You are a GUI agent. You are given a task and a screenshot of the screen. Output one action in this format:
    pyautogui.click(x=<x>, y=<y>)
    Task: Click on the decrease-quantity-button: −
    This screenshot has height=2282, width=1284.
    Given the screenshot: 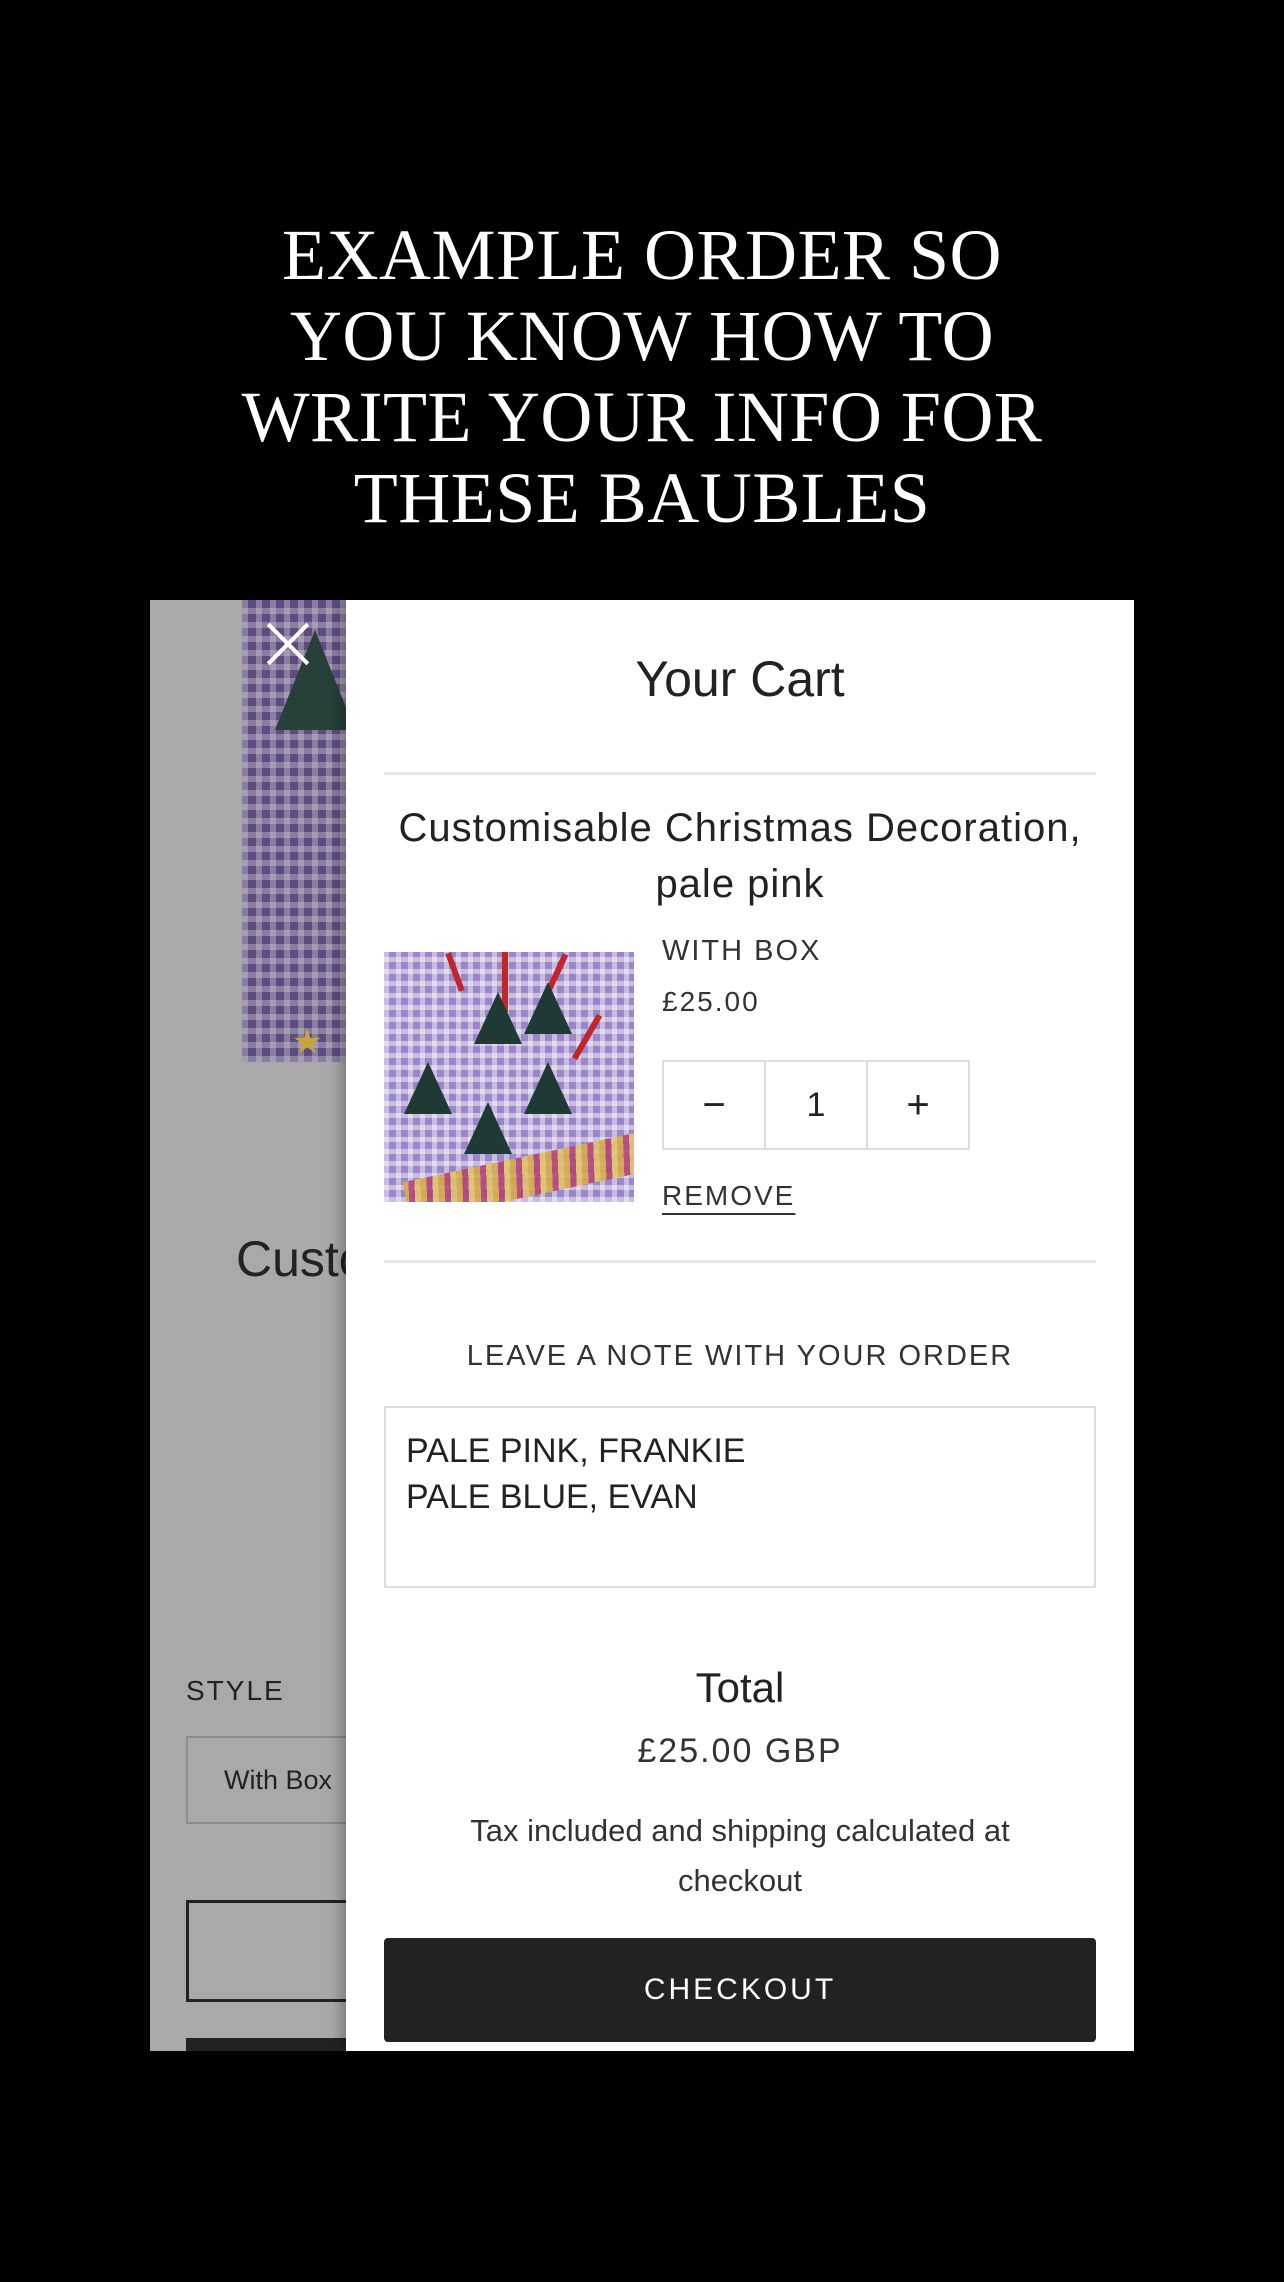 What is the action you would take?
    pyautogui.click(x=714, y=1105)
    